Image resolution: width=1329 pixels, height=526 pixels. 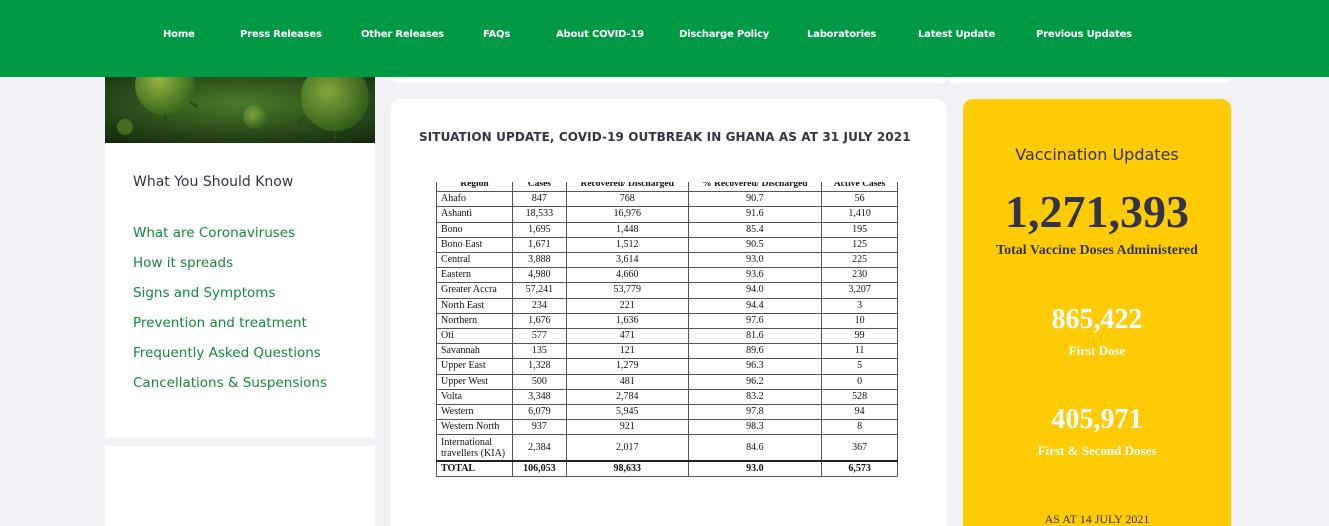 I want to click on nav-about-covid19: About COVID-19, so click(x=600, y=34).